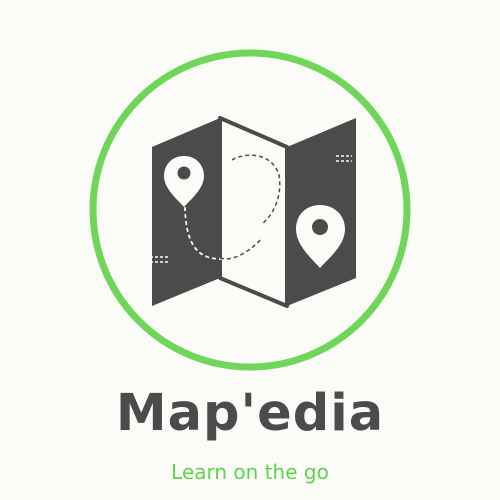 Image resolution: width=500 pixels, height=500 pixels. What do you see at coordinates (250, 413) in the screenshot?
I see `brand-name: Map'edia` at bounding box center [250, 413].